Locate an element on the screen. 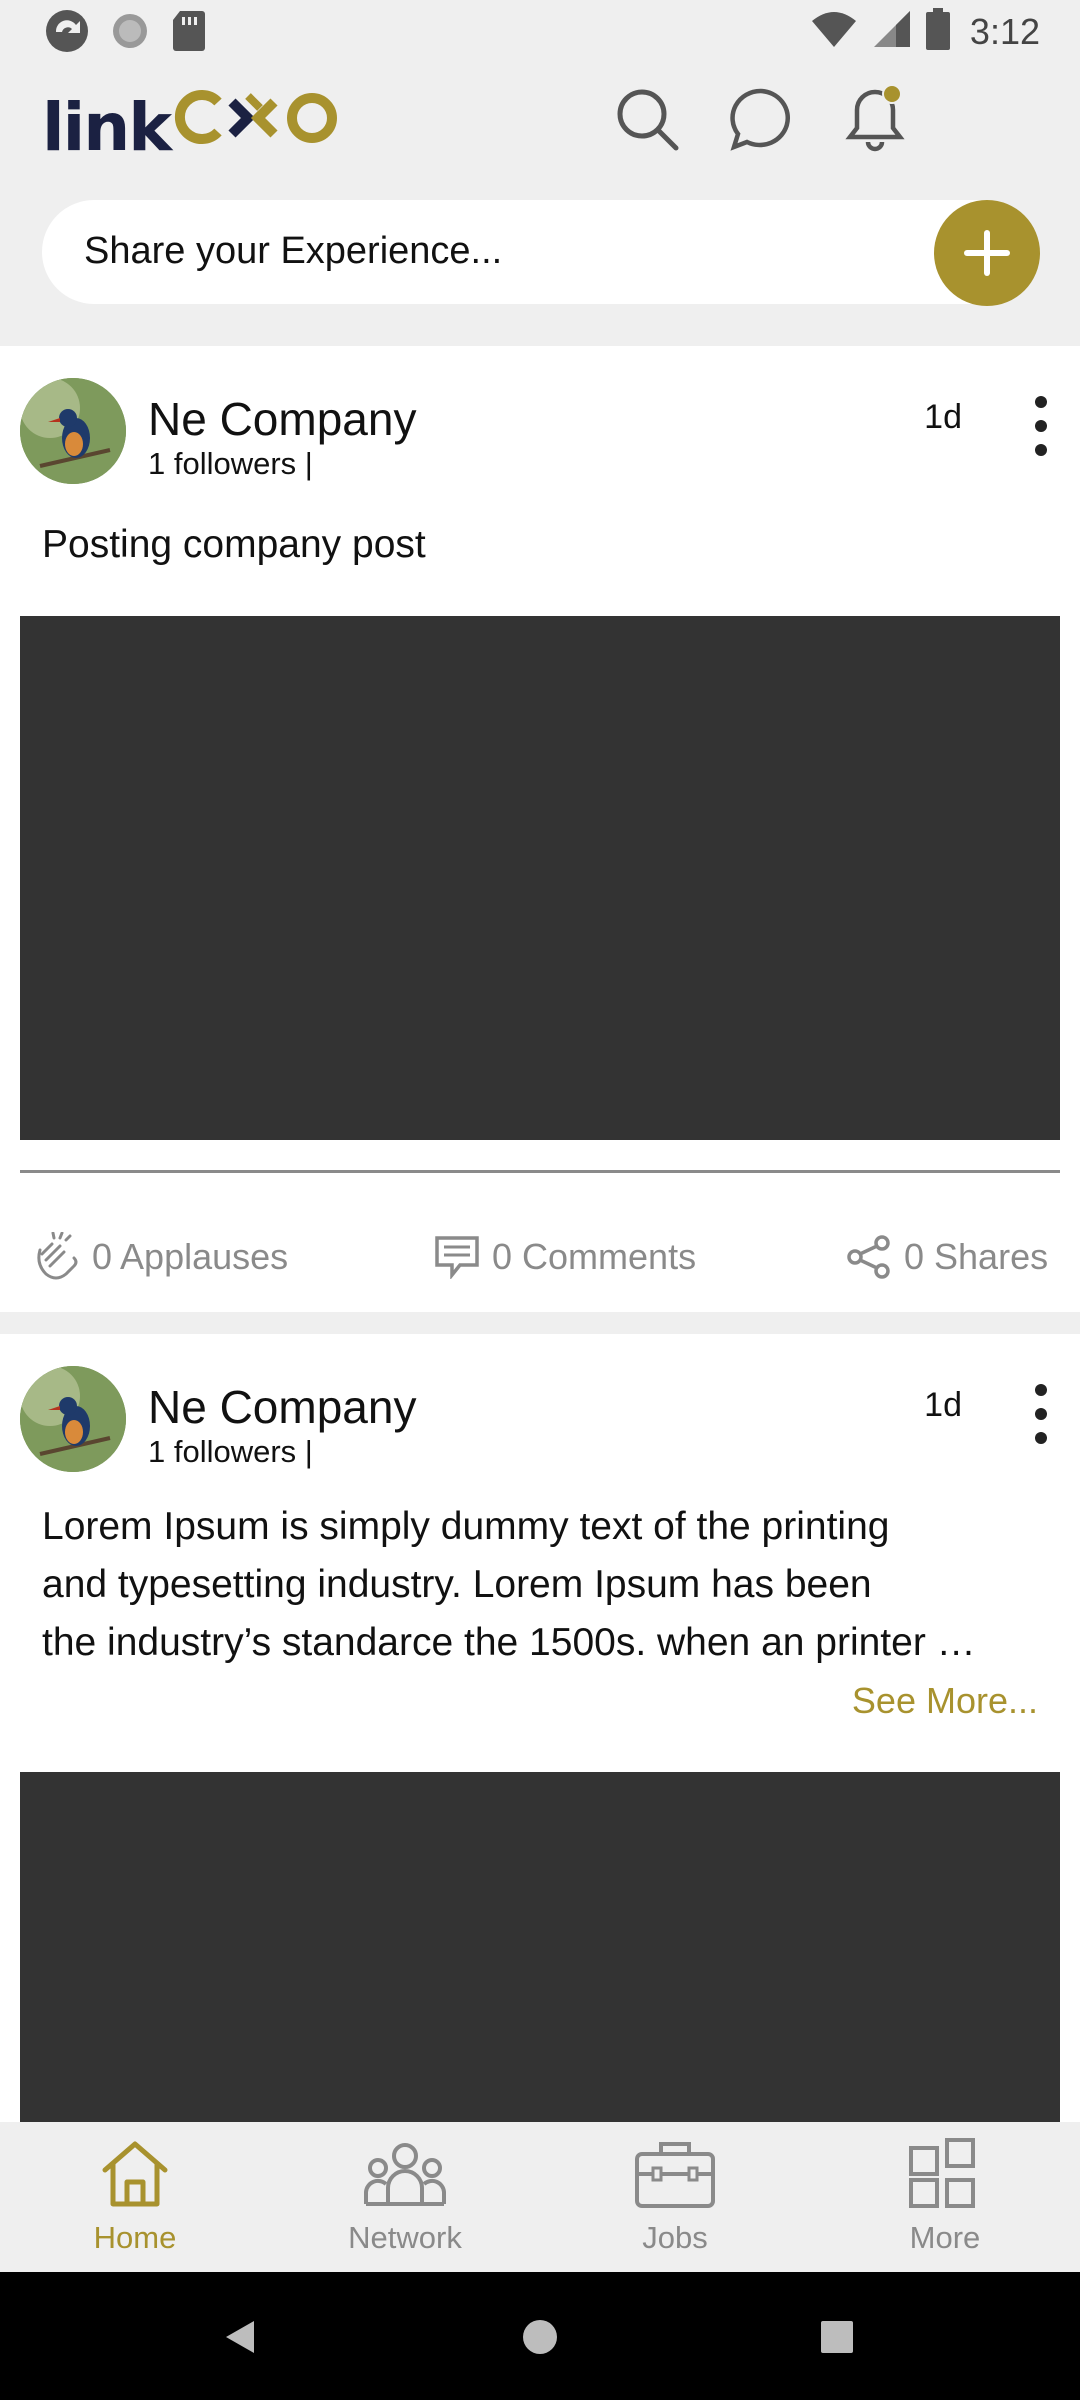 The image size is (1080, 2400). signal-icon is located at coordinates (892, 31).